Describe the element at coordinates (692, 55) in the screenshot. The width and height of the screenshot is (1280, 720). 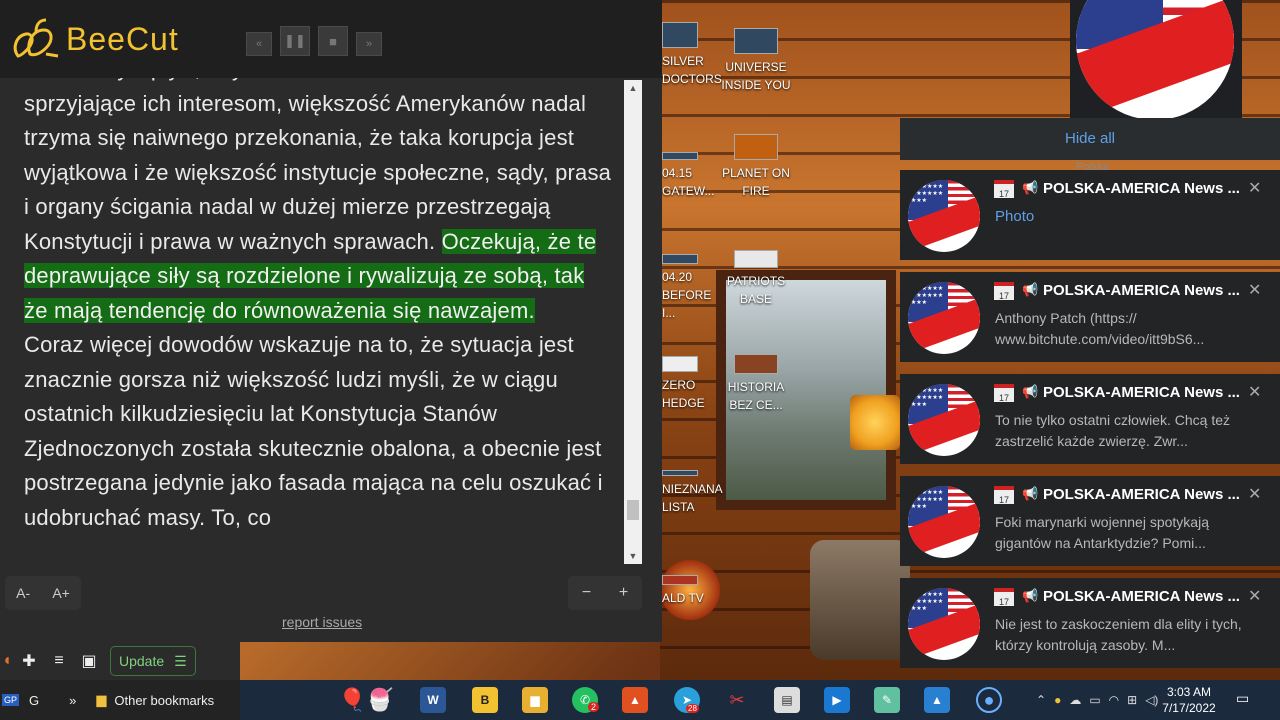
I see `desktop-icon-silver-doctors: SILVER DOCTORS` at that location.